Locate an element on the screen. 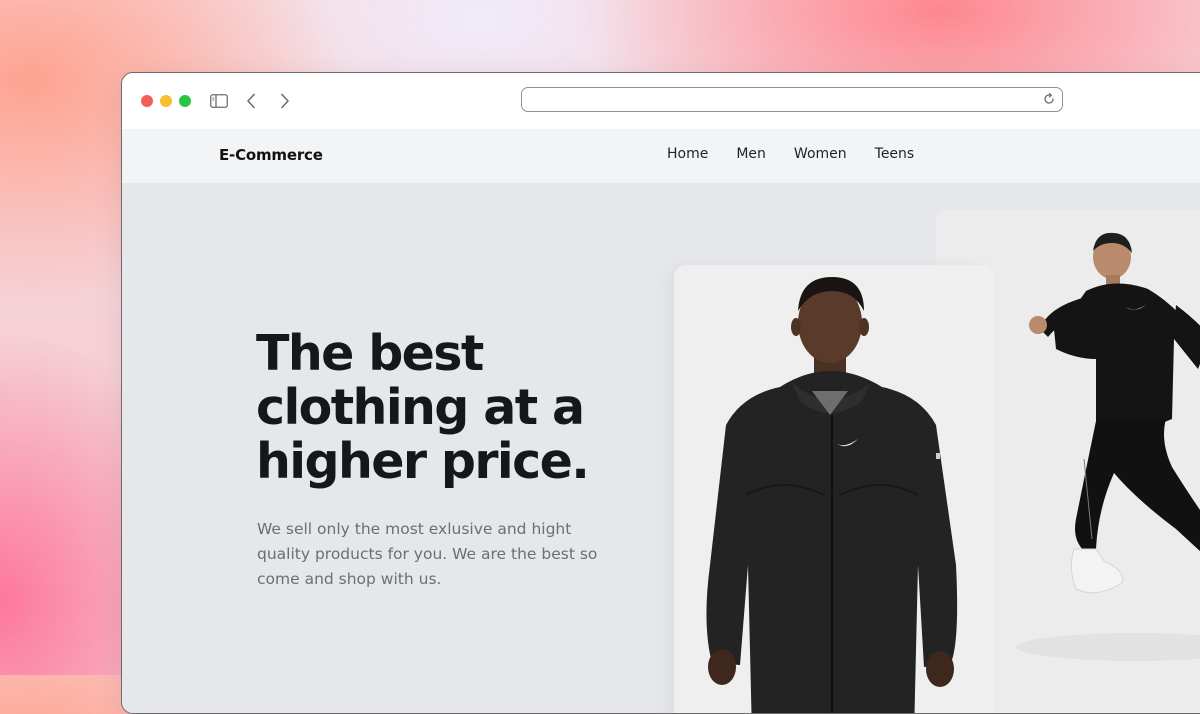 The image size is (1200, 714). site-header: E-Commerce Home Men Women Teens is located at coordinates (661, 156).